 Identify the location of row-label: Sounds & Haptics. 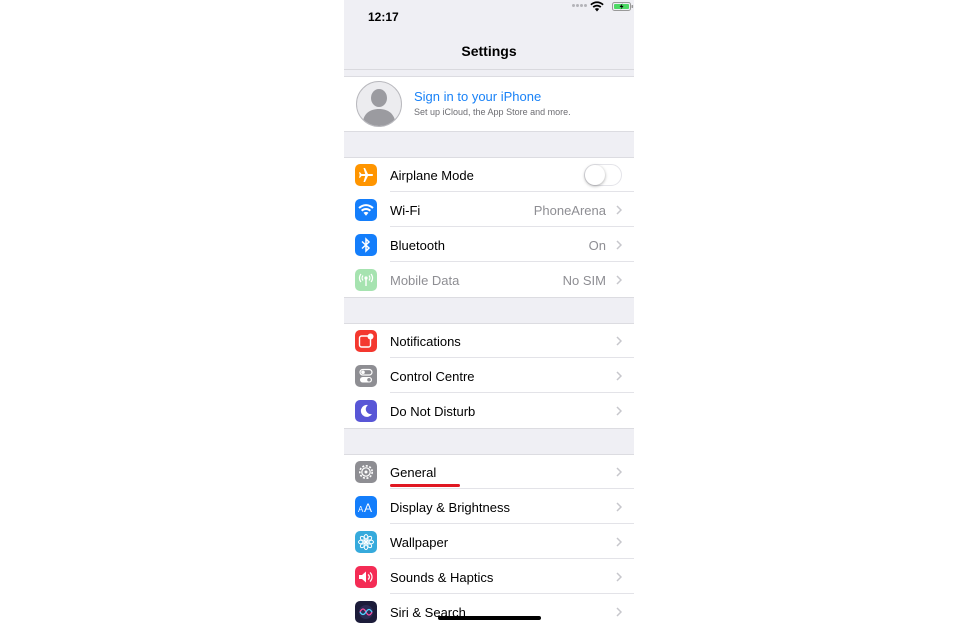
(442, 577).